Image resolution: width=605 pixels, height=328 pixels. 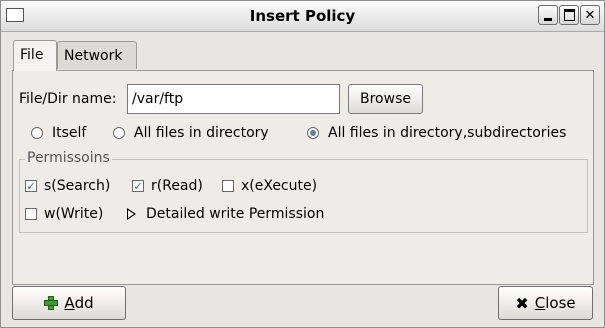 What do you see at coordinates (385, 99) in the screenshot?
I see `browse-button: Browse` at bounding box center [385, 99].